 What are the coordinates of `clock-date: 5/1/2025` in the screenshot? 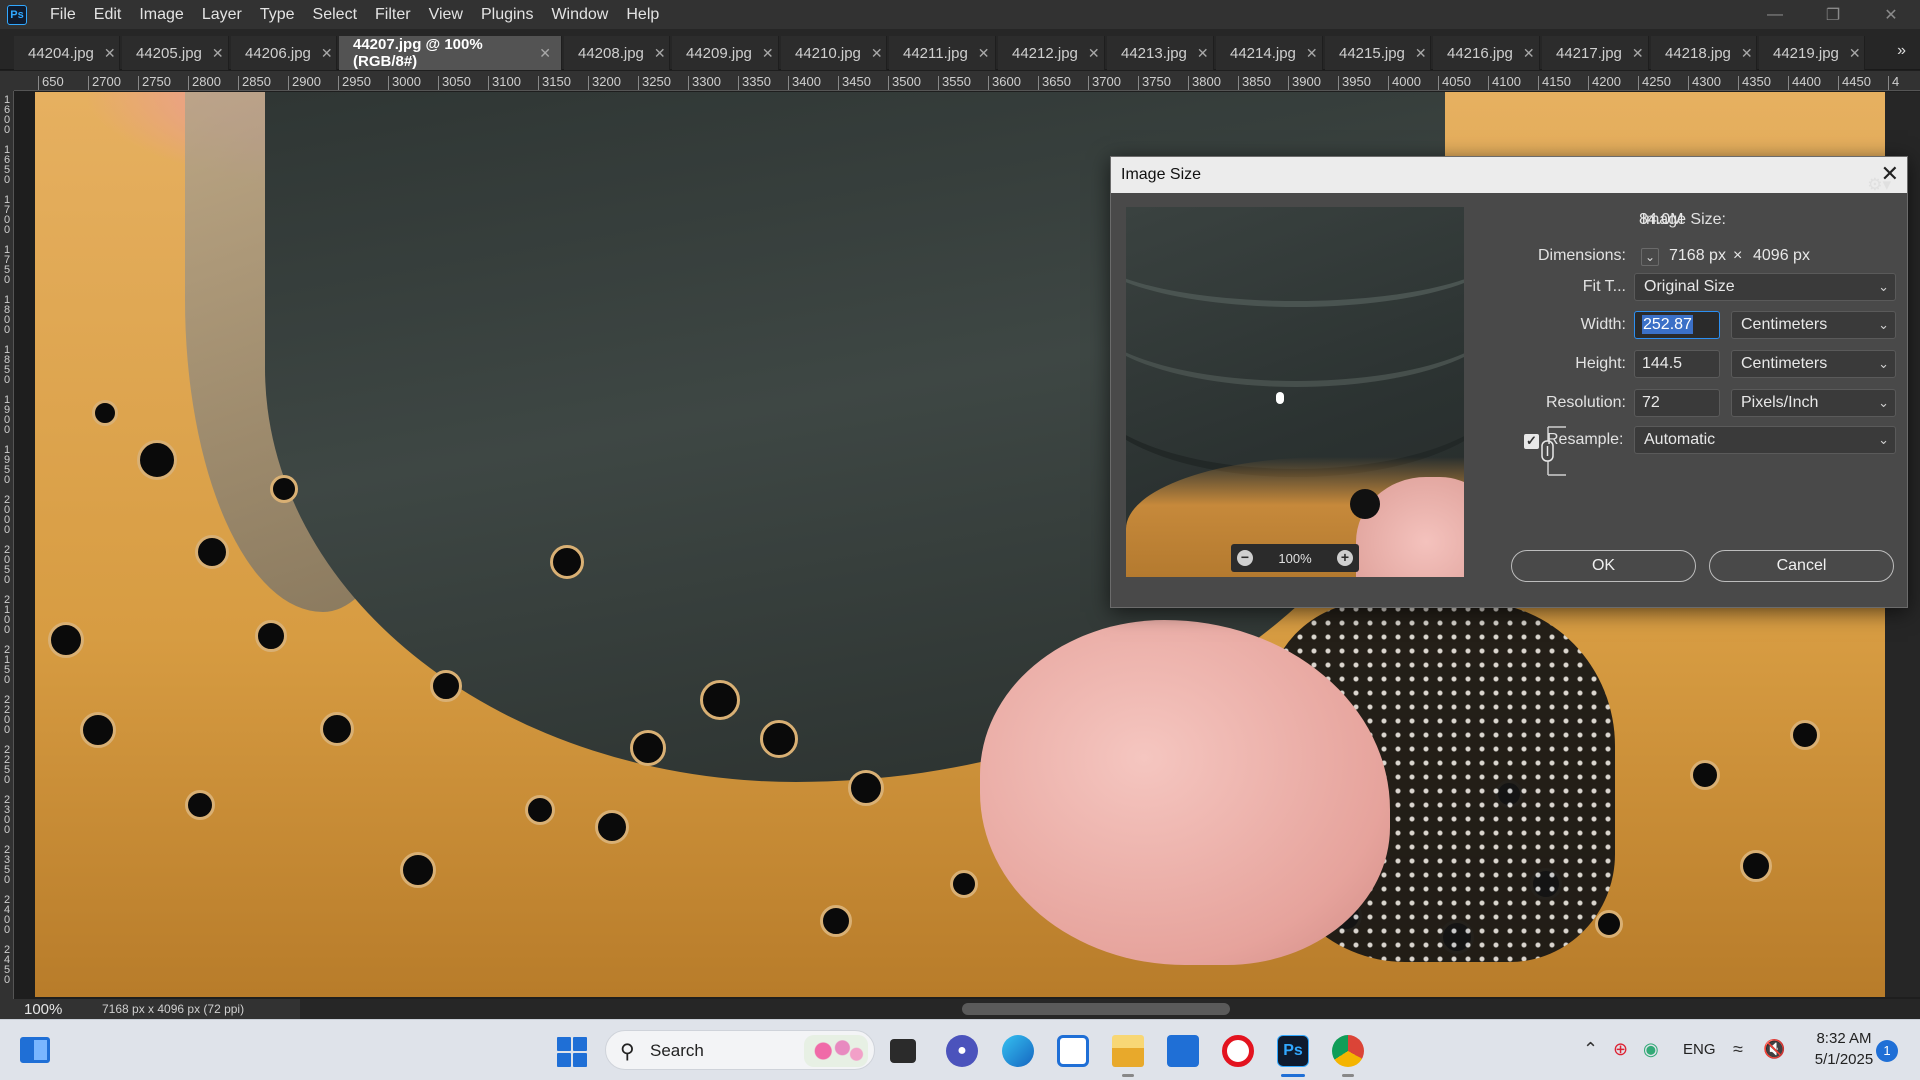 It's located at (1844, 1059).